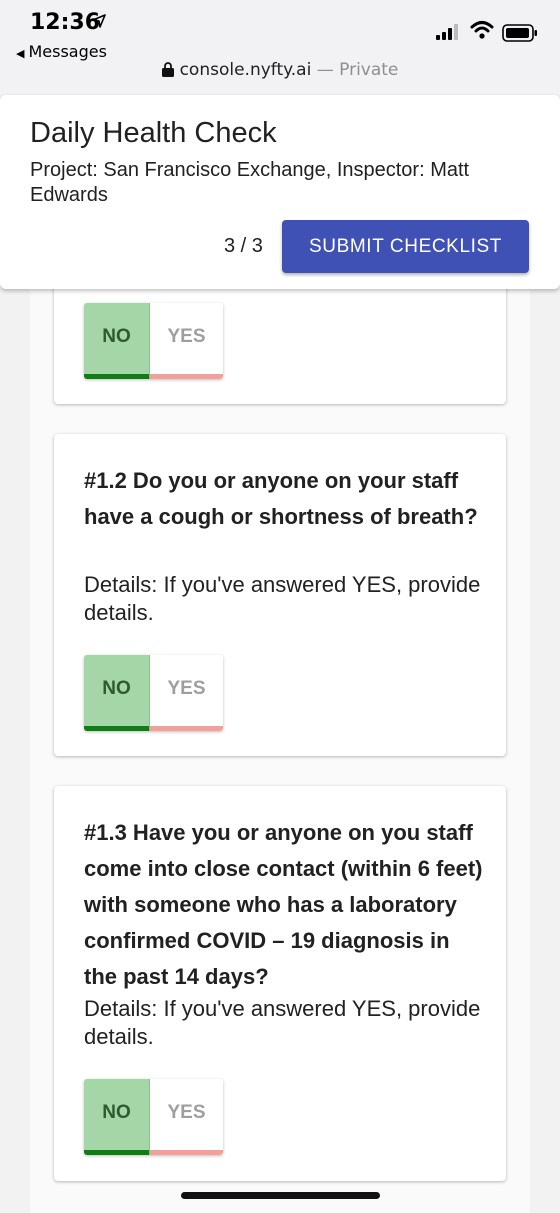  Describe the element at coordinates (280, 1195) in the screenshot. I see `home-indicator` at that location.